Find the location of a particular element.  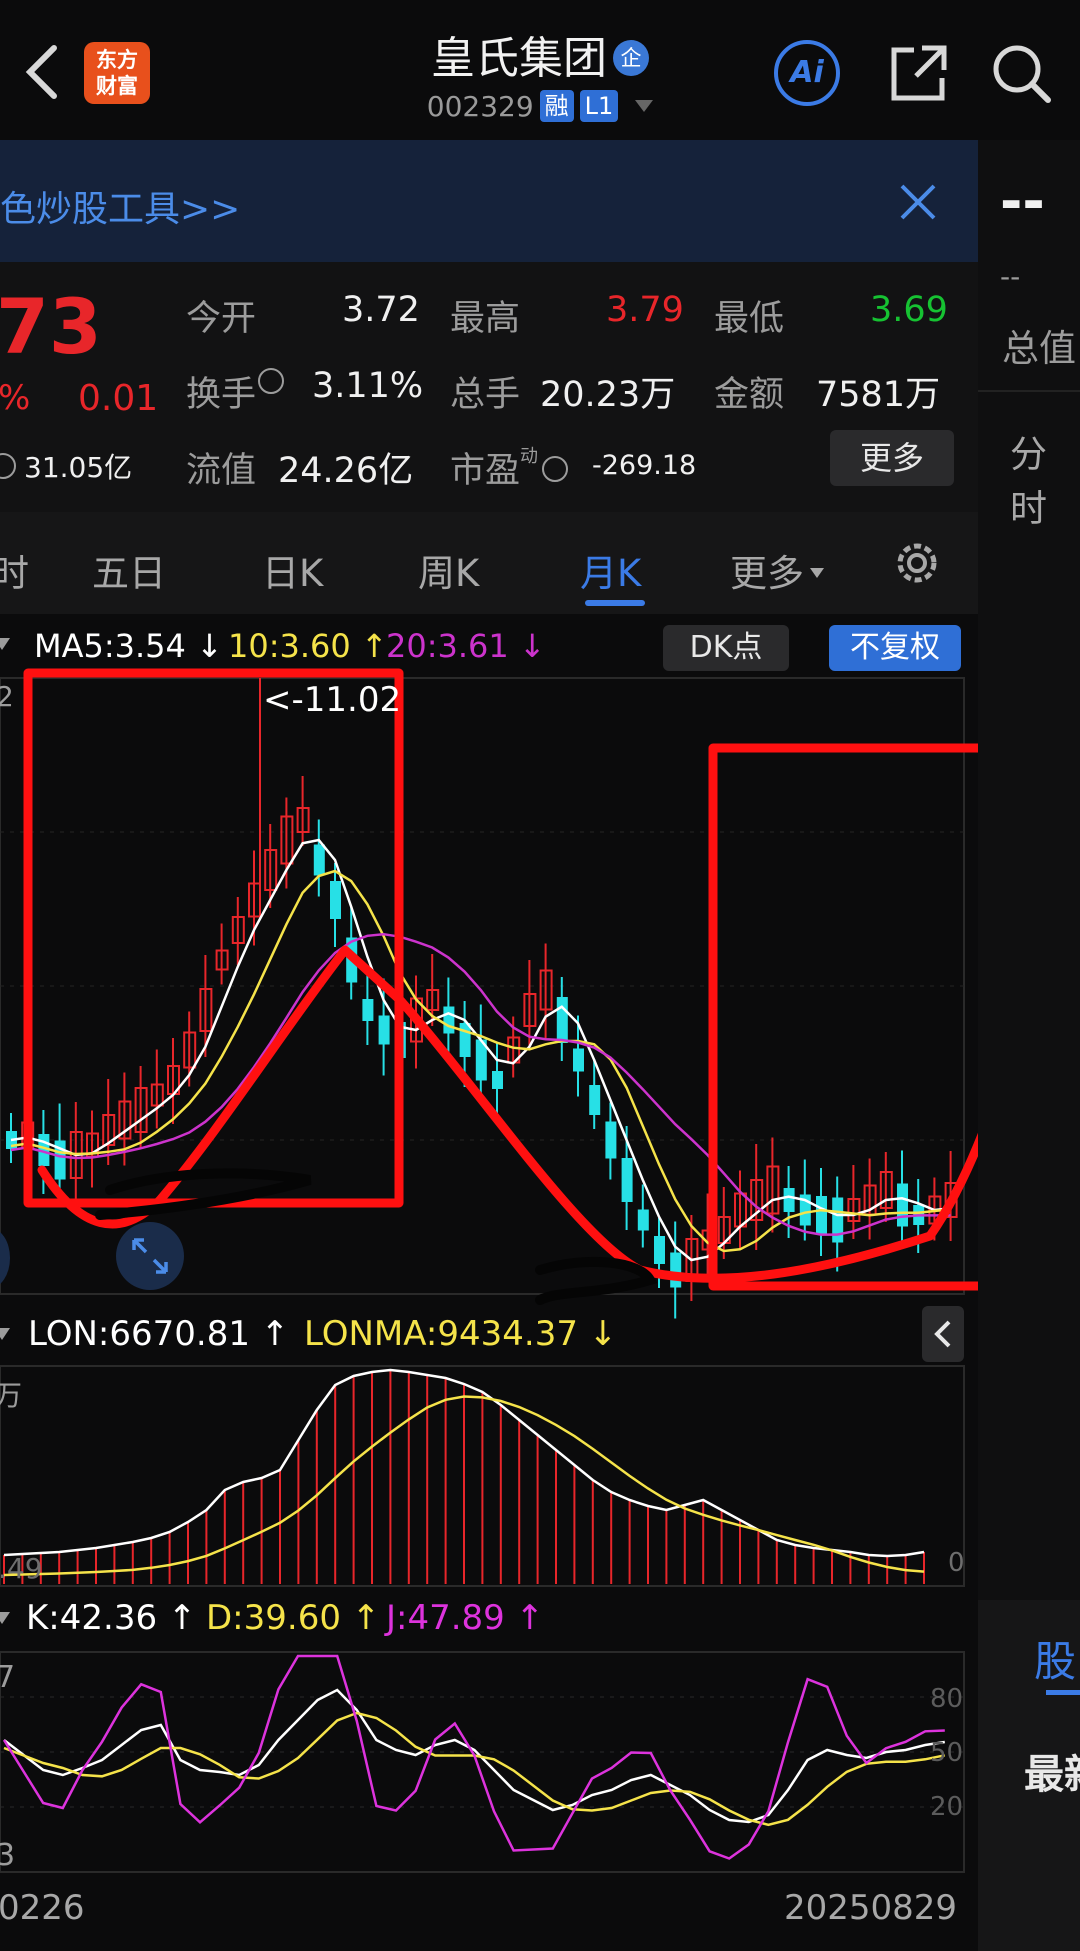

pe-label: 市盈动 is located at coordinates (509, 467).